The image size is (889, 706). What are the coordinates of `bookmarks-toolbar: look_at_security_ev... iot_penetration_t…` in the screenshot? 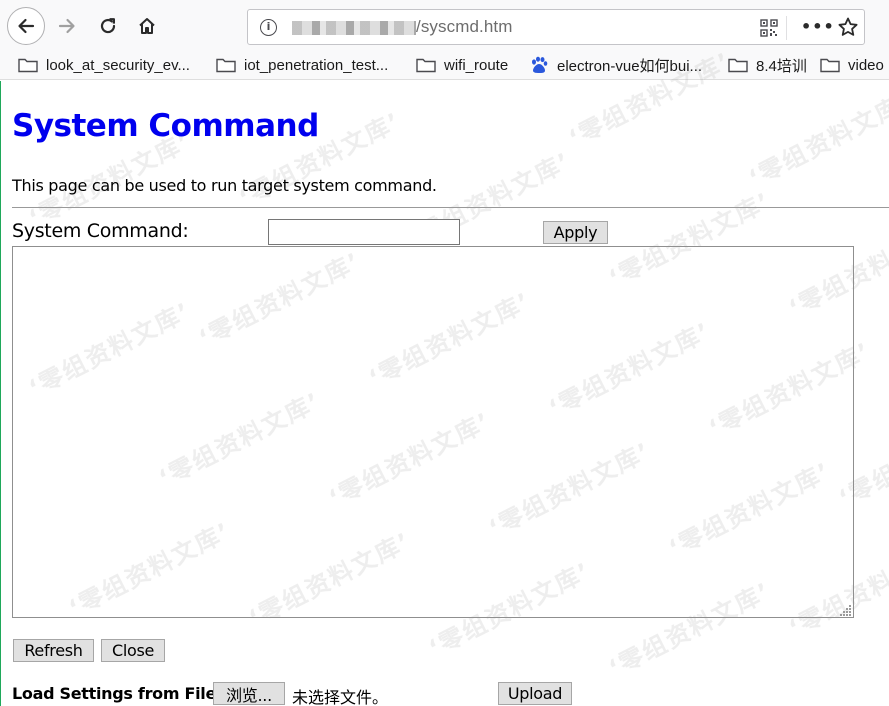 It's located at (444, 65).